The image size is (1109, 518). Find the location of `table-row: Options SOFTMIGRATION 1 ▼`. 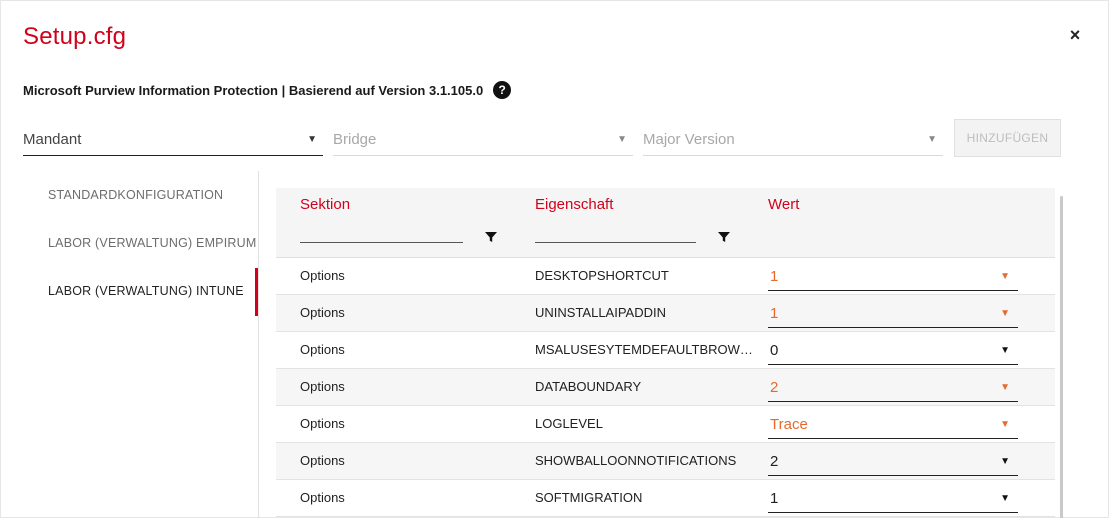

table-row: Options SOFTMIGRATION 1 ▼ is located at coordinates (665, 498).